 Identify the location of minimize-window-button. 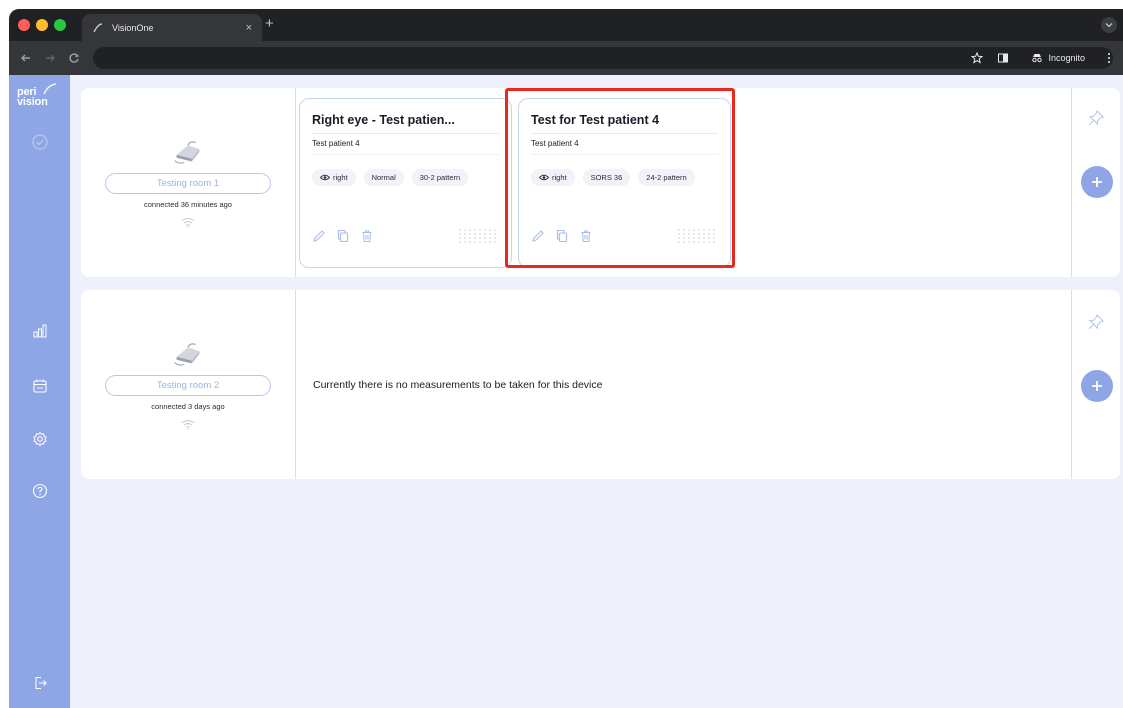
(42, 25).